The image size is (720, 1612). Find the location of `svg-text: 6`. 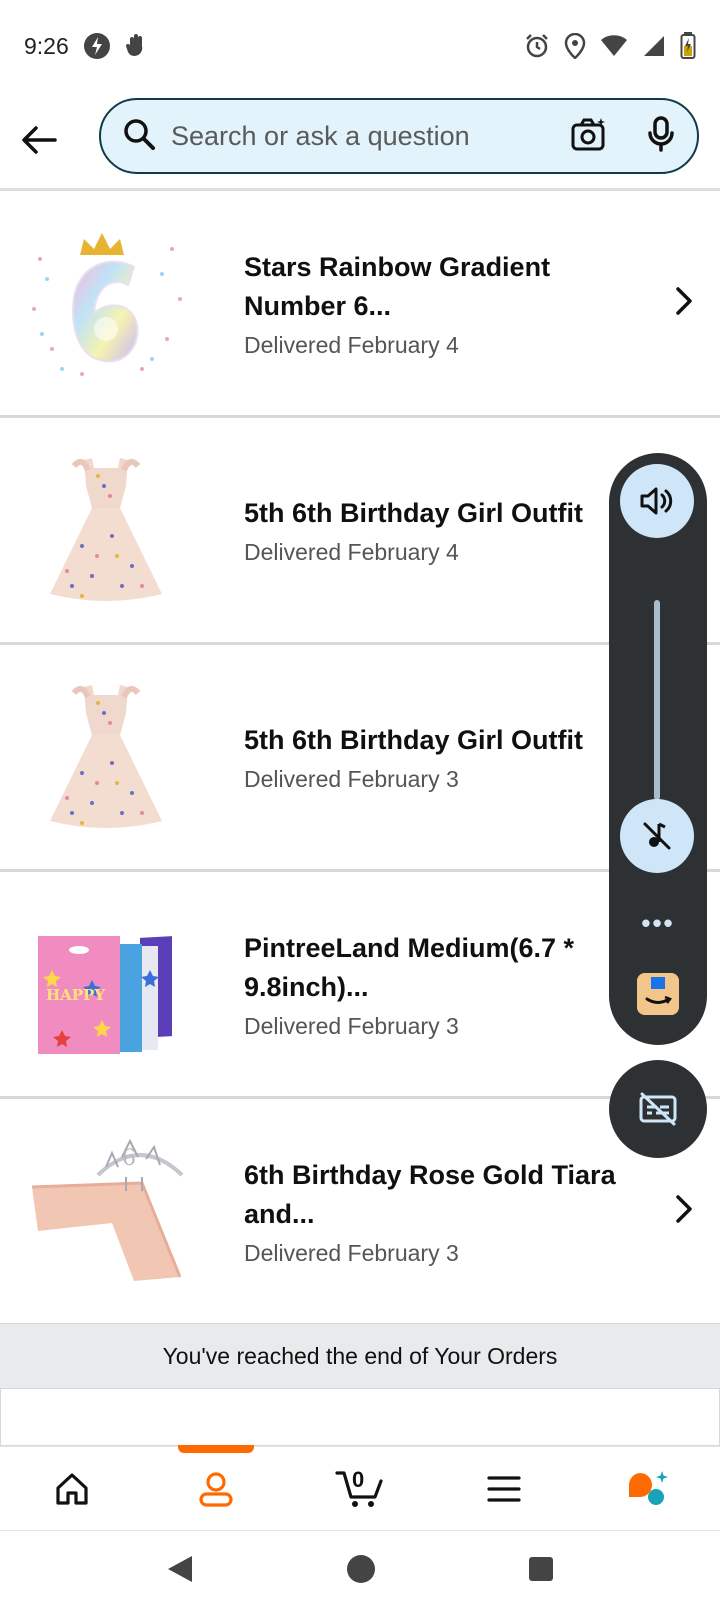

svg-text: 6 is located at coordinates (129, 1158).